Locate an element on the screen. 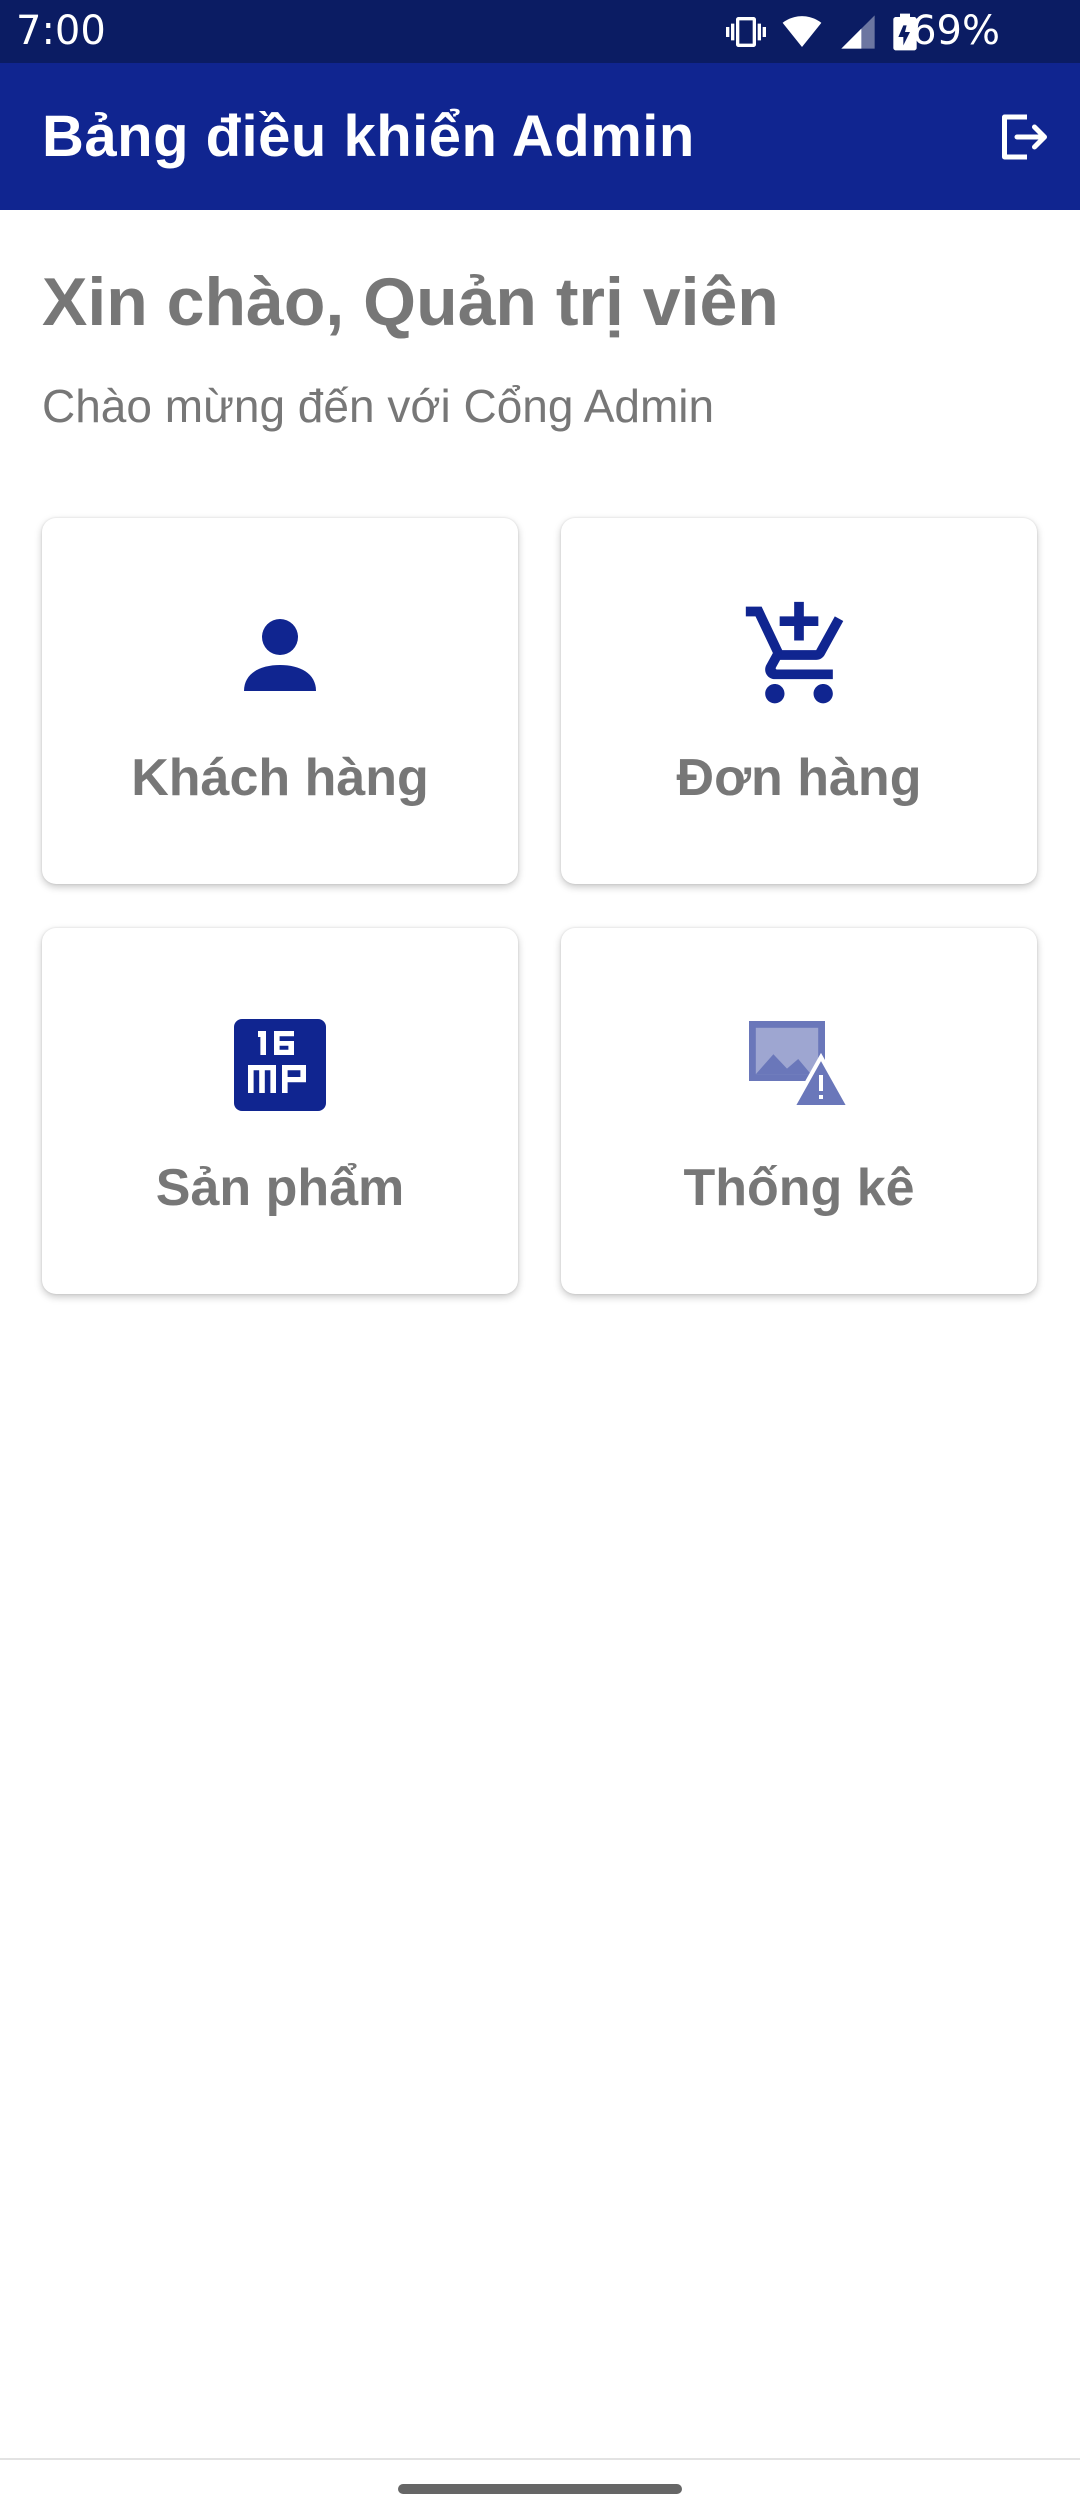 The height and width of the screenshot is (2520, 1080). status-time: 7:00 is located at coordinates (61, 31).